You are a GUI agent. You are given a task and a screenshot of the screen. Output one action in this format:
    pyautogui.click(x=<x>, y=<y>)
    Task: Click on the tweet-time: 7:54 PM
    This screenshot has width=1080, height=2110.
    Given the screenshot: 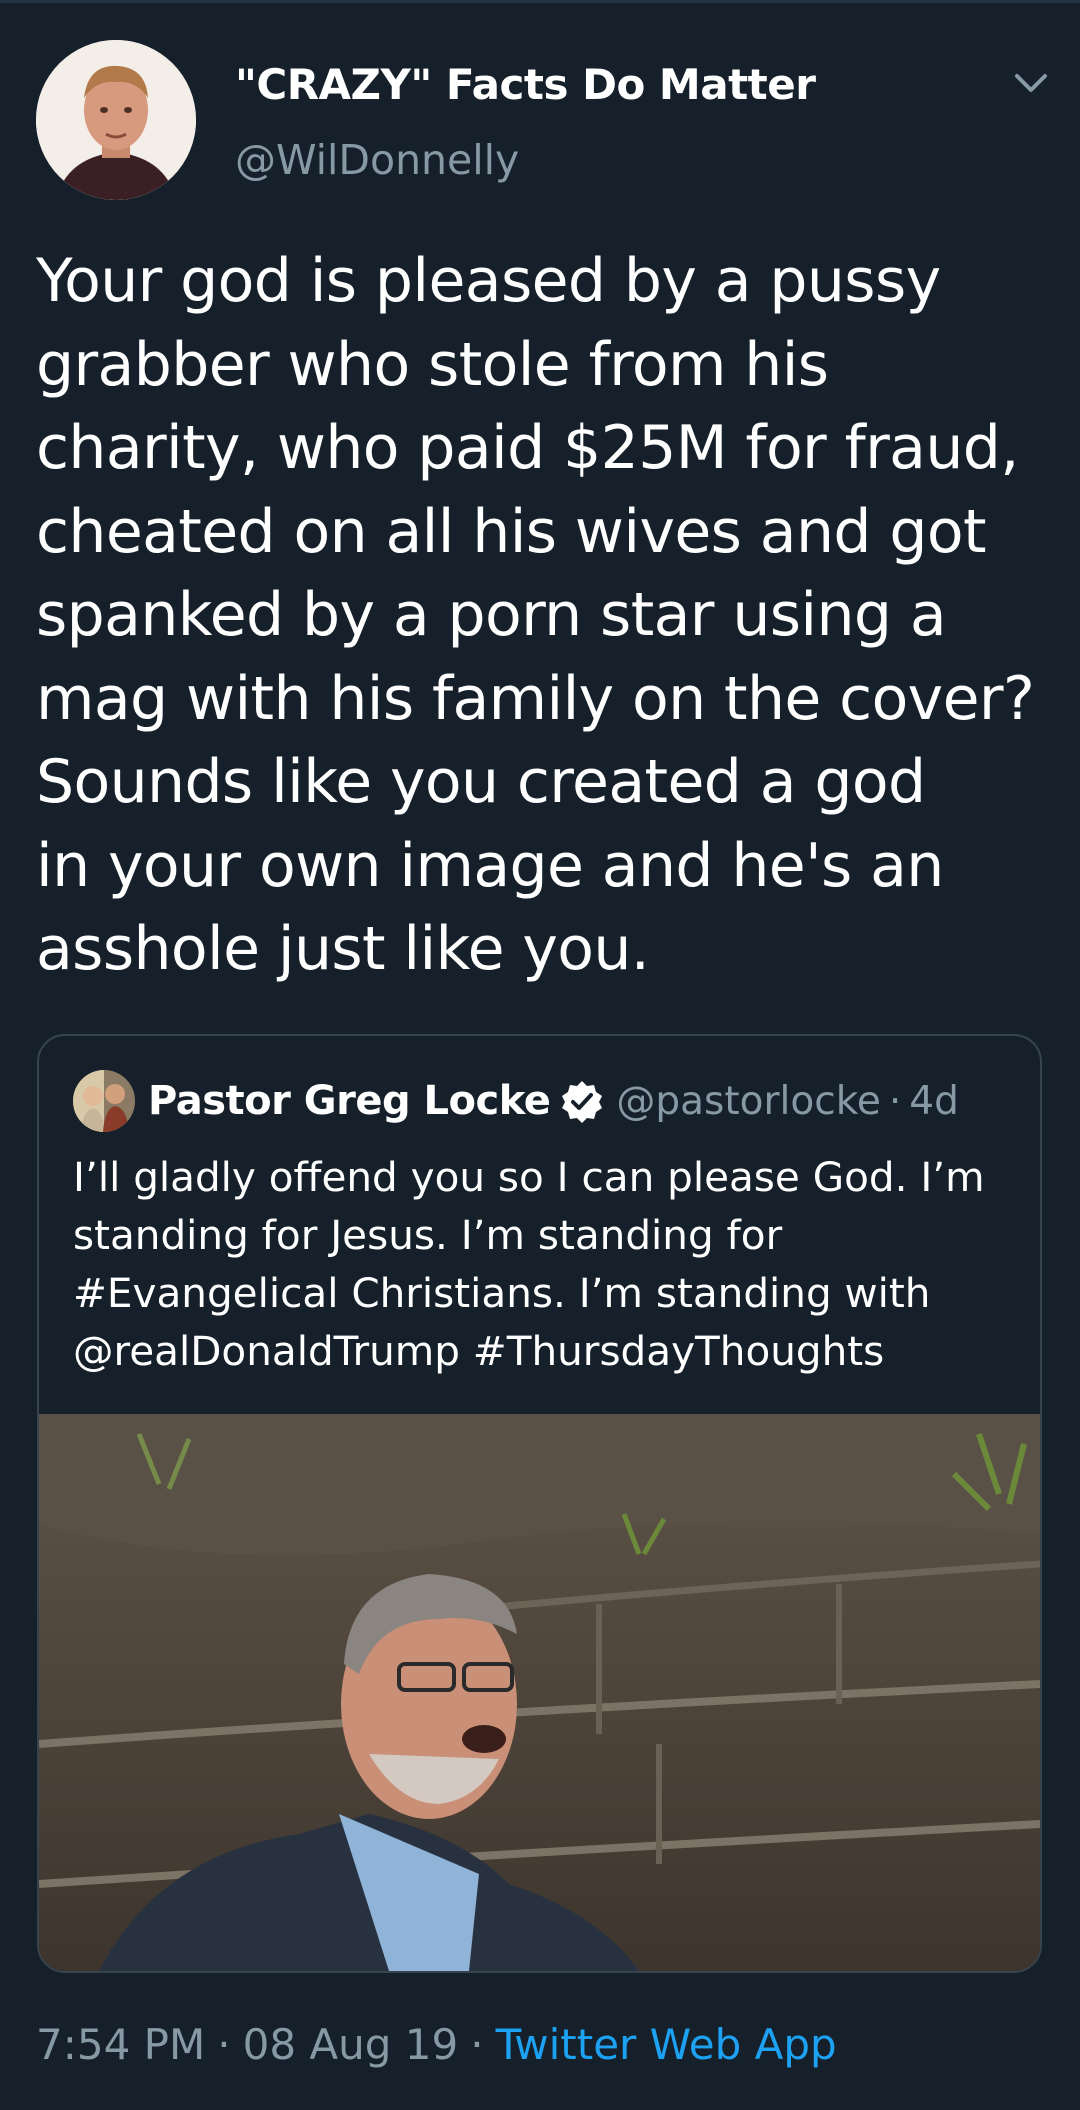 What is the action you would take?
    pyautogui.click(x=120, y=2044)
    